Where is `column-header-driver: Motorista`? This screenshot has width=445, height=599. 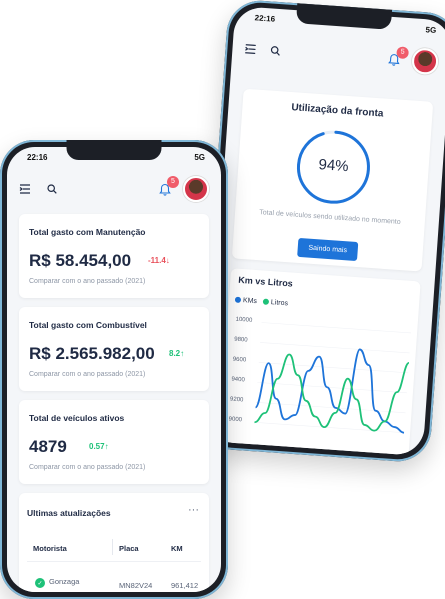
column-header-driver: Motorista is located at coordinates (50, 548).